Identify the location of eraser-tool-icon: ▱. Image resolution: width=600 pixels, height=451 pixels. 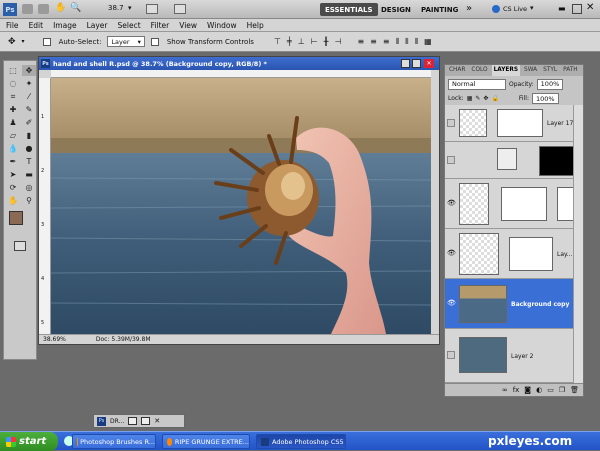
(13, 135).